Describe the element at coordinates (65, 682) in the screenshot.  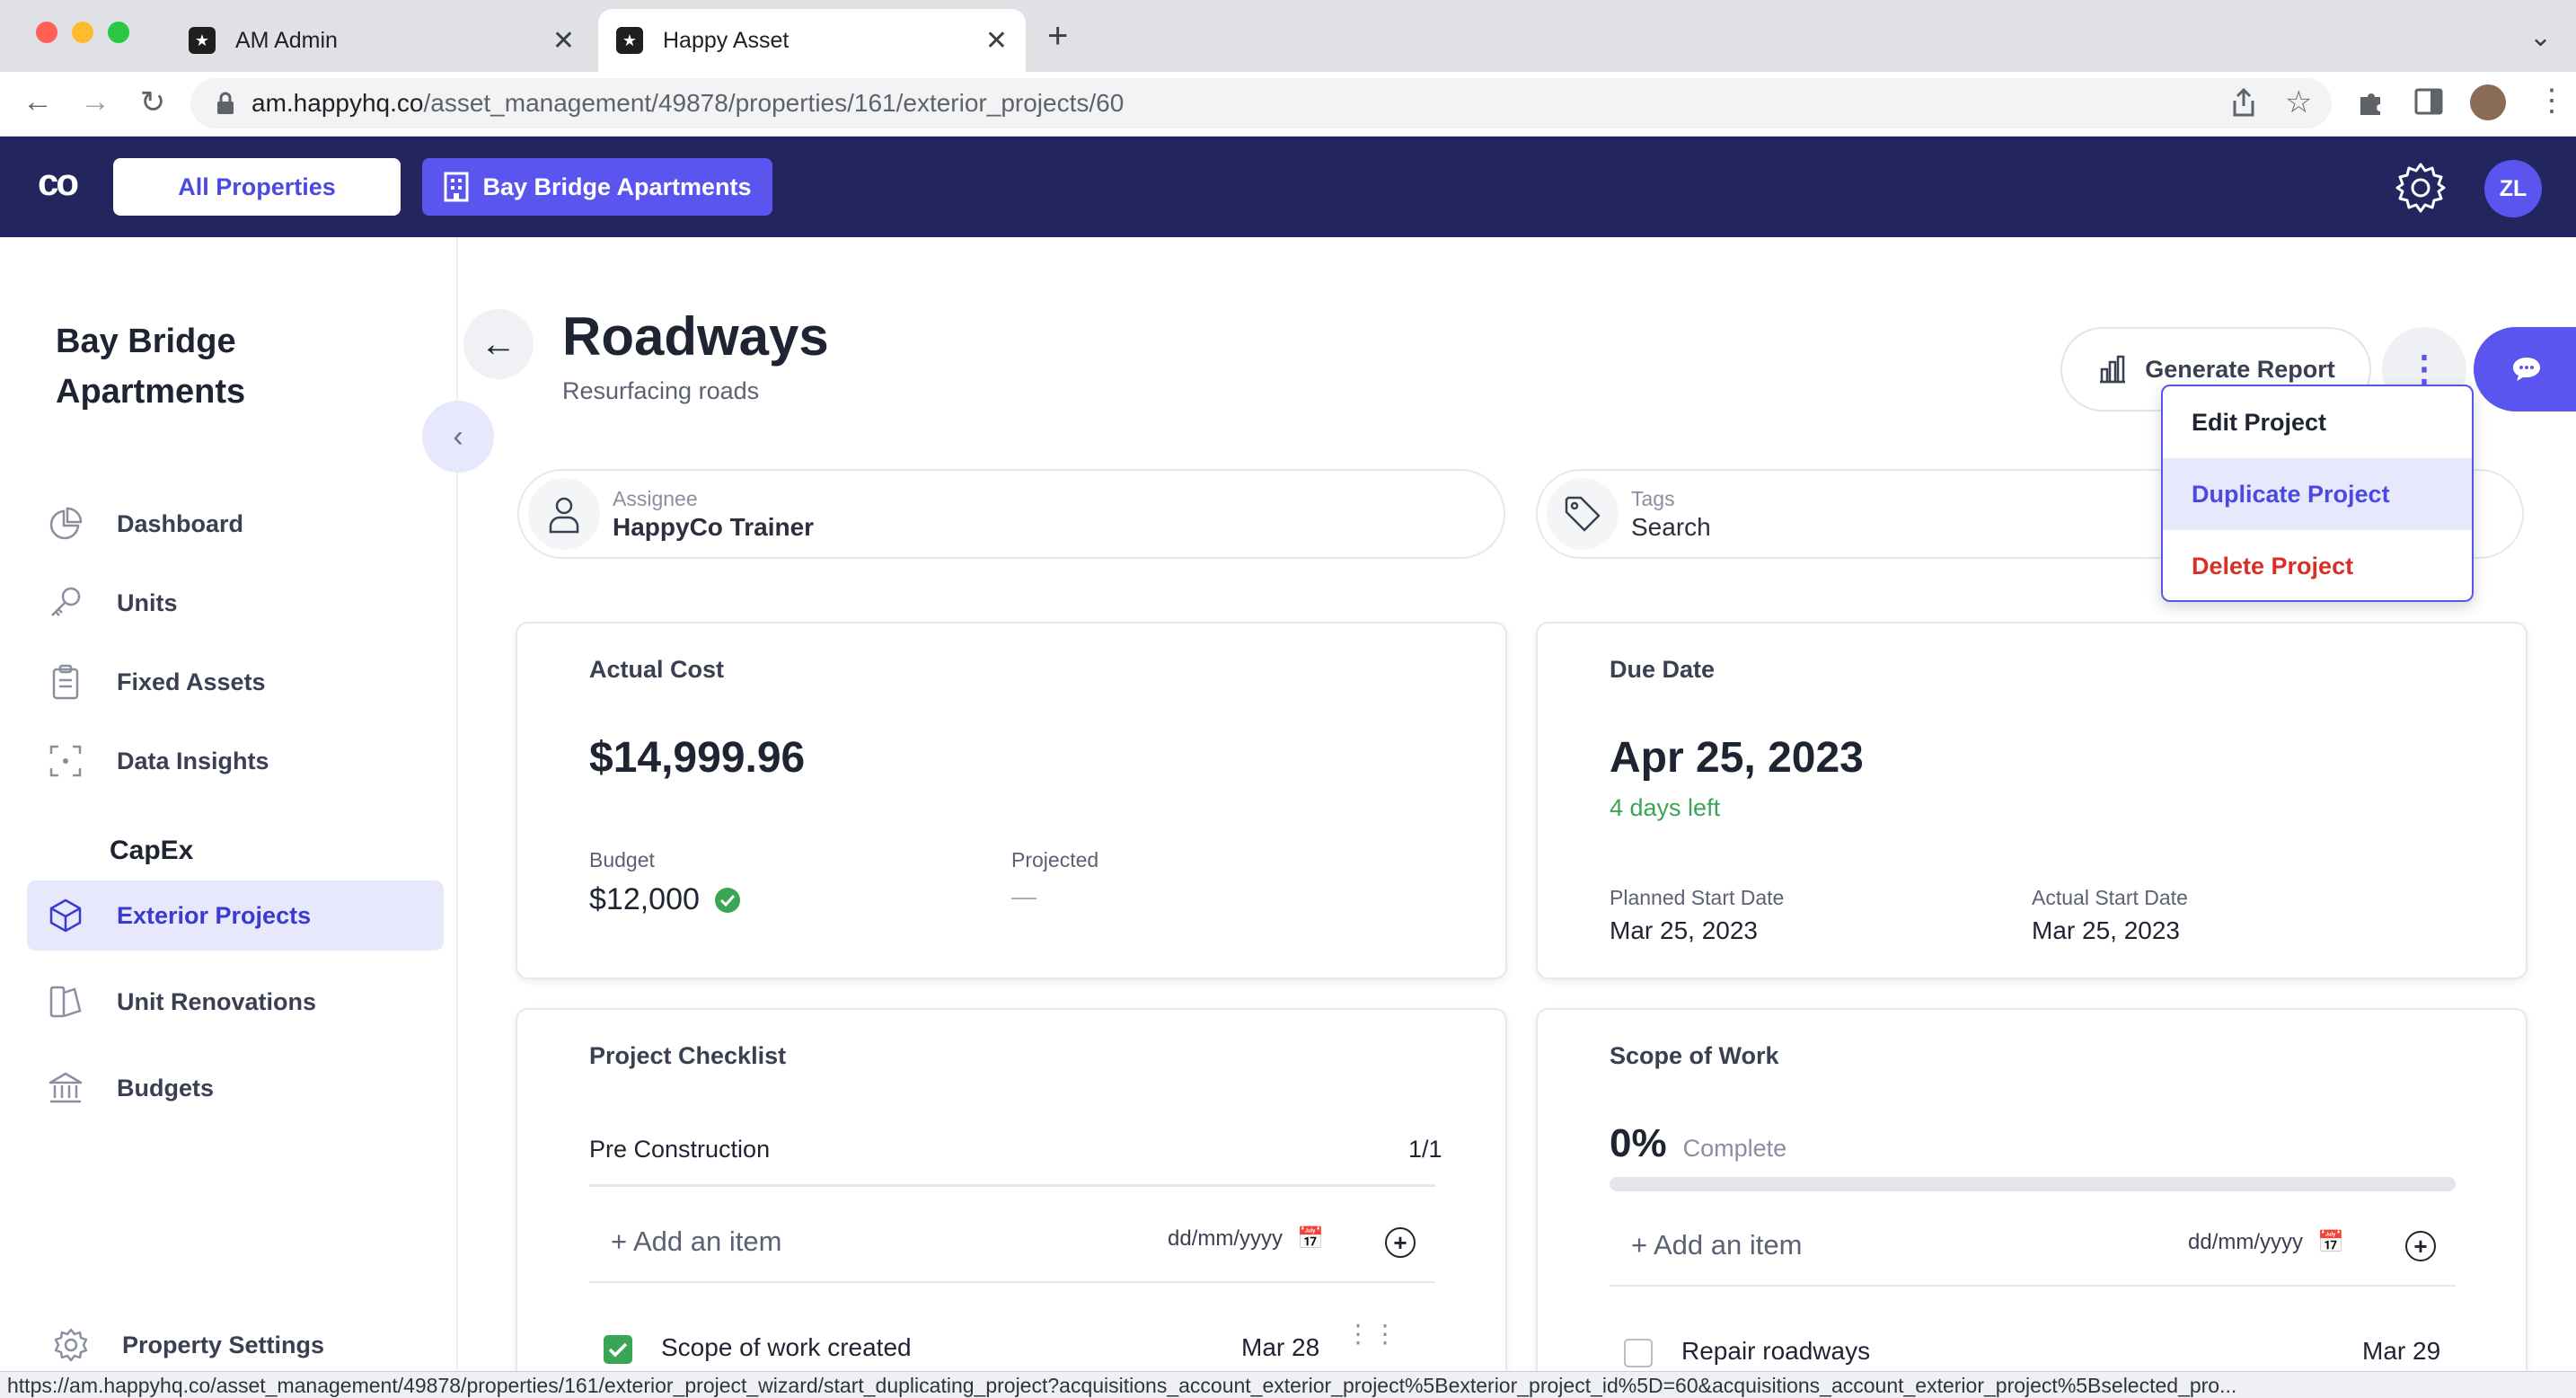
I see `clipboard-icon` at that location.